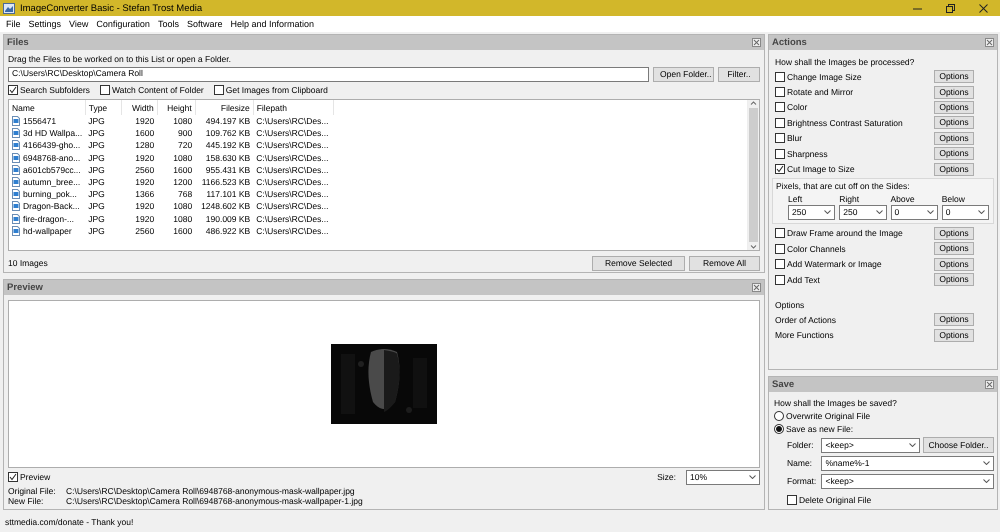 Image resolution: width=1000 pixels, height=532 pixels. What do you see at coordinates (47, 107) in the screenshot?
I see `column-header: Name` at bounding box center [47, 107].